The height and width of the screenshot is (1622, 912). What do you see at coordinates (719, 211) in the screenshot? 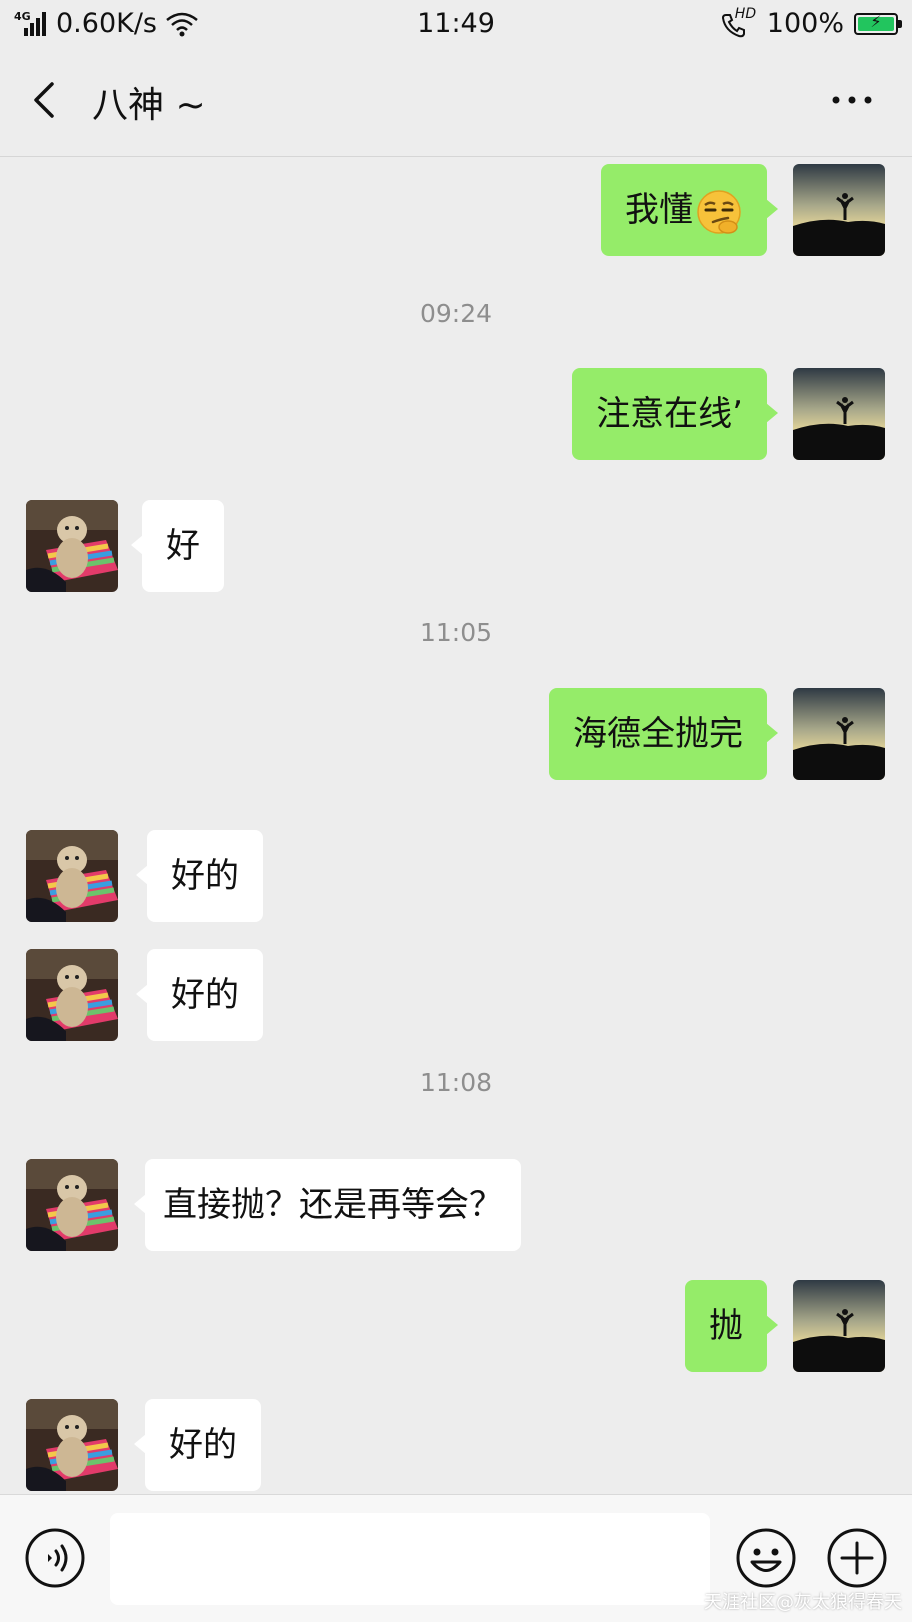
I see `smirk-emoji-icon` at bounding box center [719, 211].